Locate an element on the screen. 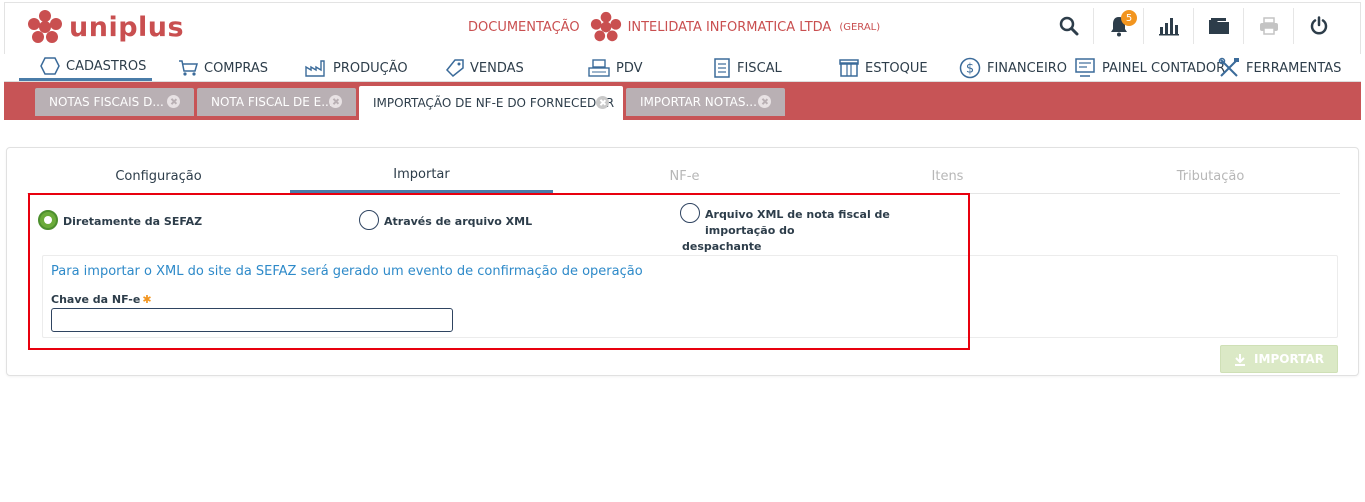  menu-item-label: COMPRAS is located at coordinates (236, 68).